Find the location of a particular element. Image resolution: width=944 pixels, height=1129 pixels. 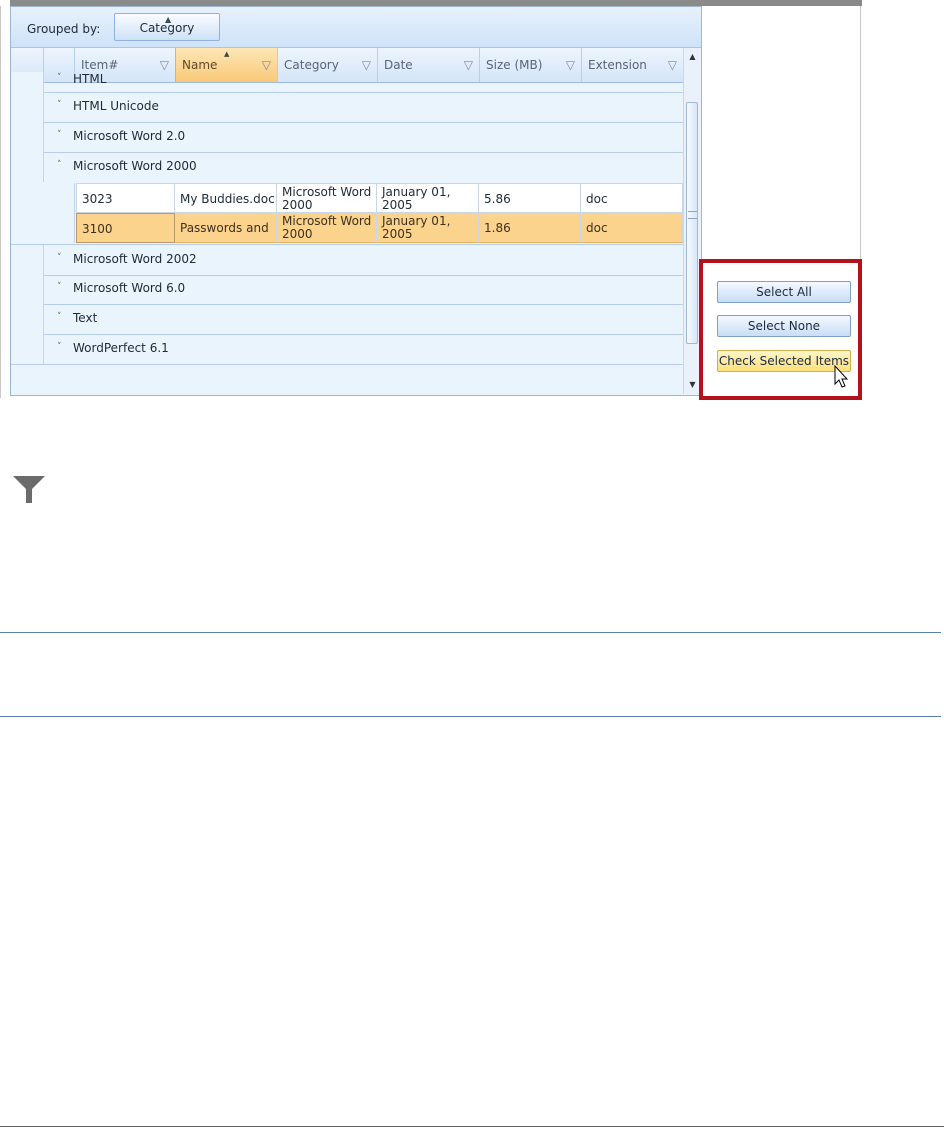

group-row-label: HTML Unicode is located at coordinates (116, 106).